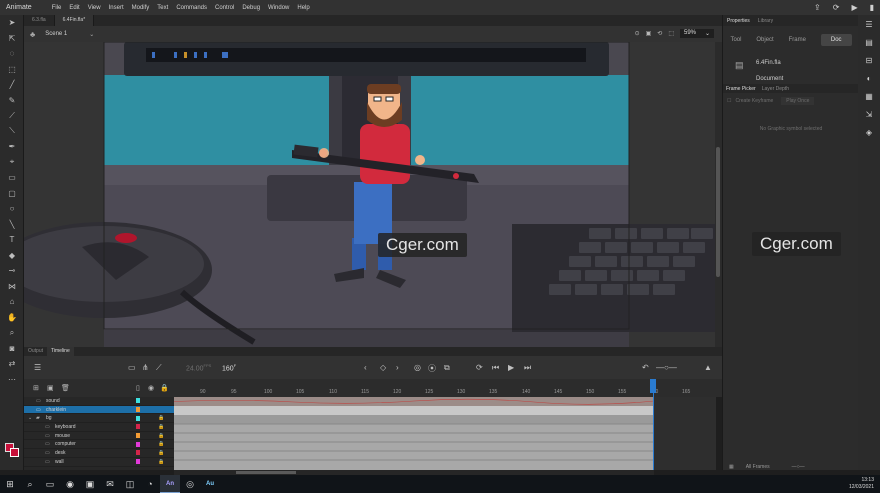  I want to click on audition-taskbar-icon: Au, so click(210, 484).